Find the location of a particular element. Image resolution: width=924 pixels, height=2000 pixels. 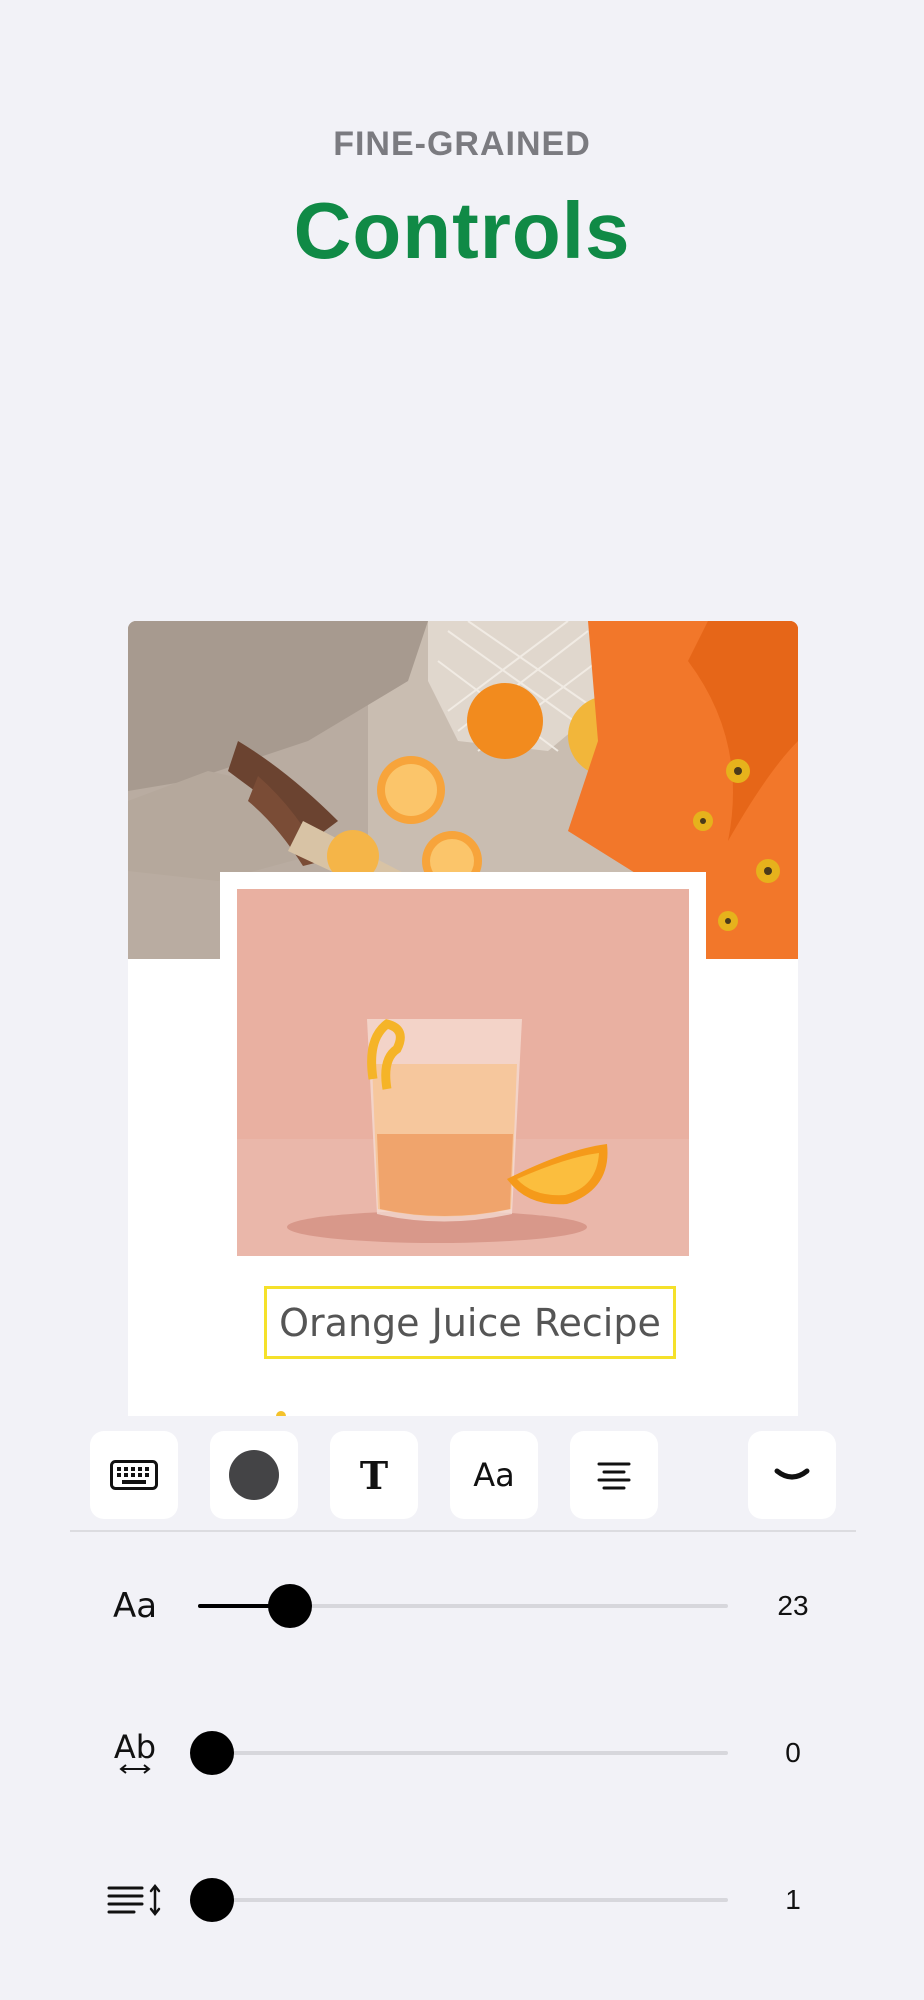

letter-spacing-value: 0 is located at coordinates (793, 1752).